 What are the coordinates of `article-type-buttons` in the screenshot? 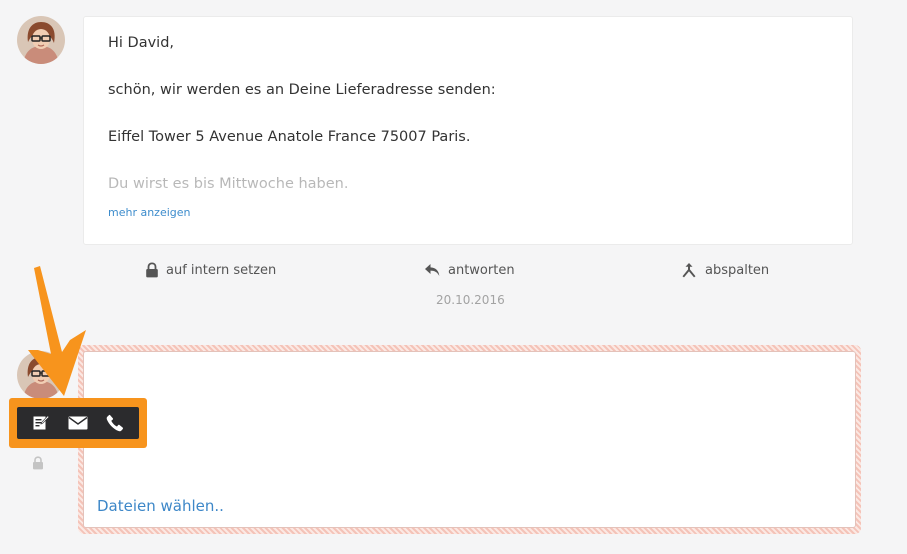 It's located at (78, 423).